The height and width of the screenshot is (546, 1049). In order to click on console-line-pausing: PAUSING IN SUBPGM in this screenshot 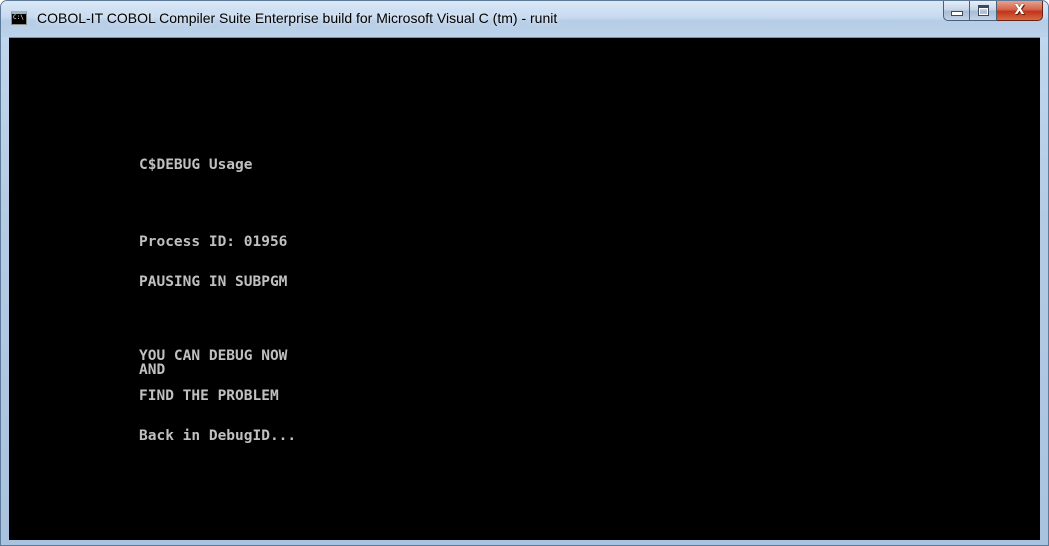, I will do `click(213, 282)`.